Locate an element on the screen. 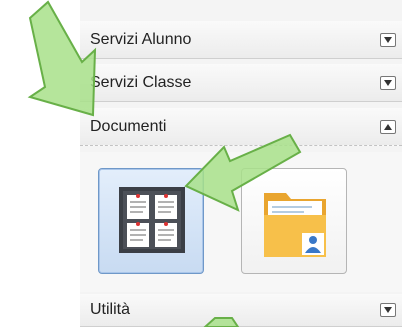  accordion-label: Utilità is located at coordinates (110, 309).